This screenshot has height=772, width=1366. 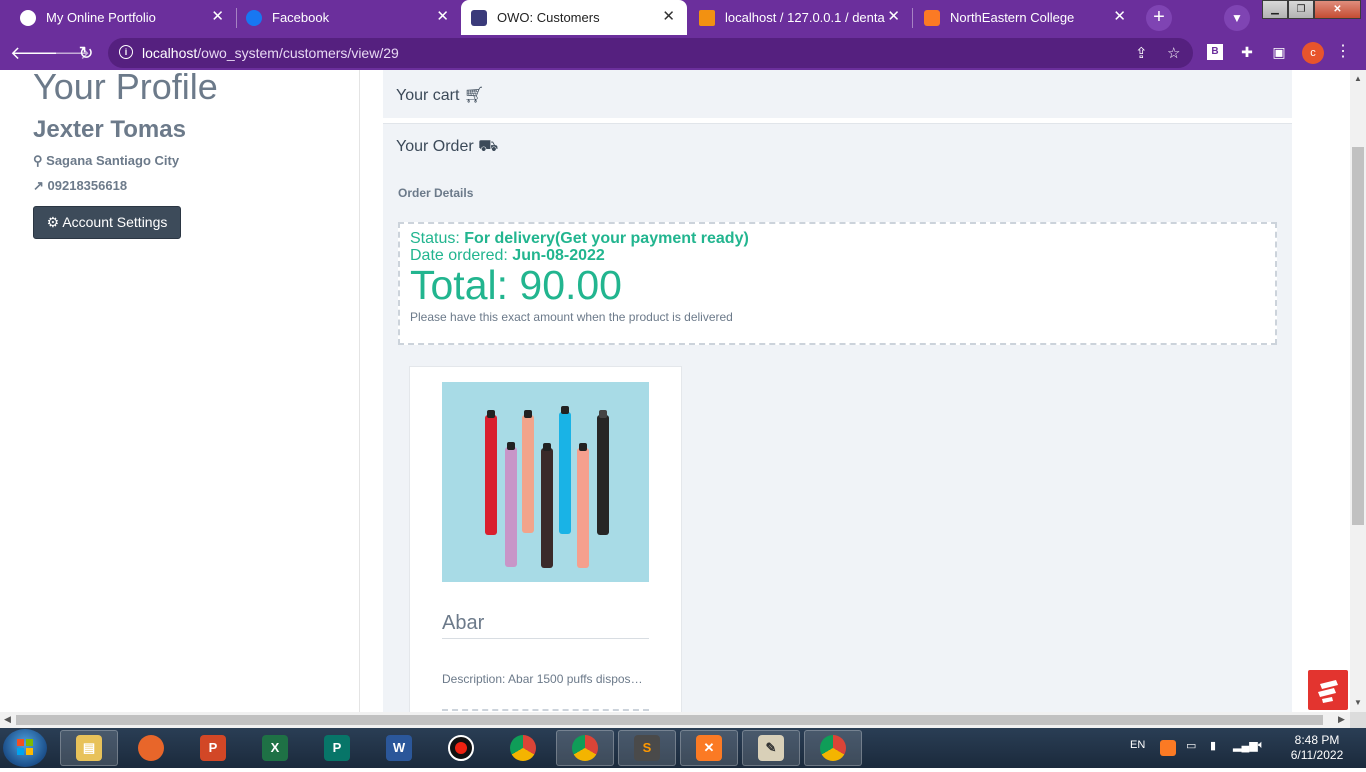 I want to click on excel-icon: X, so click(x=275, y=748).